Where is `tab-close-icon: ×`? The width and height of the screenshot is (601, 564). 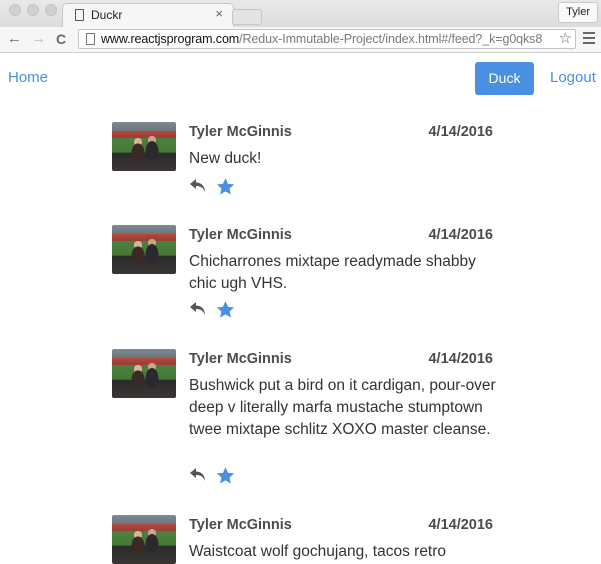 tab-close-icon: × is located at coordinates (219, 13).